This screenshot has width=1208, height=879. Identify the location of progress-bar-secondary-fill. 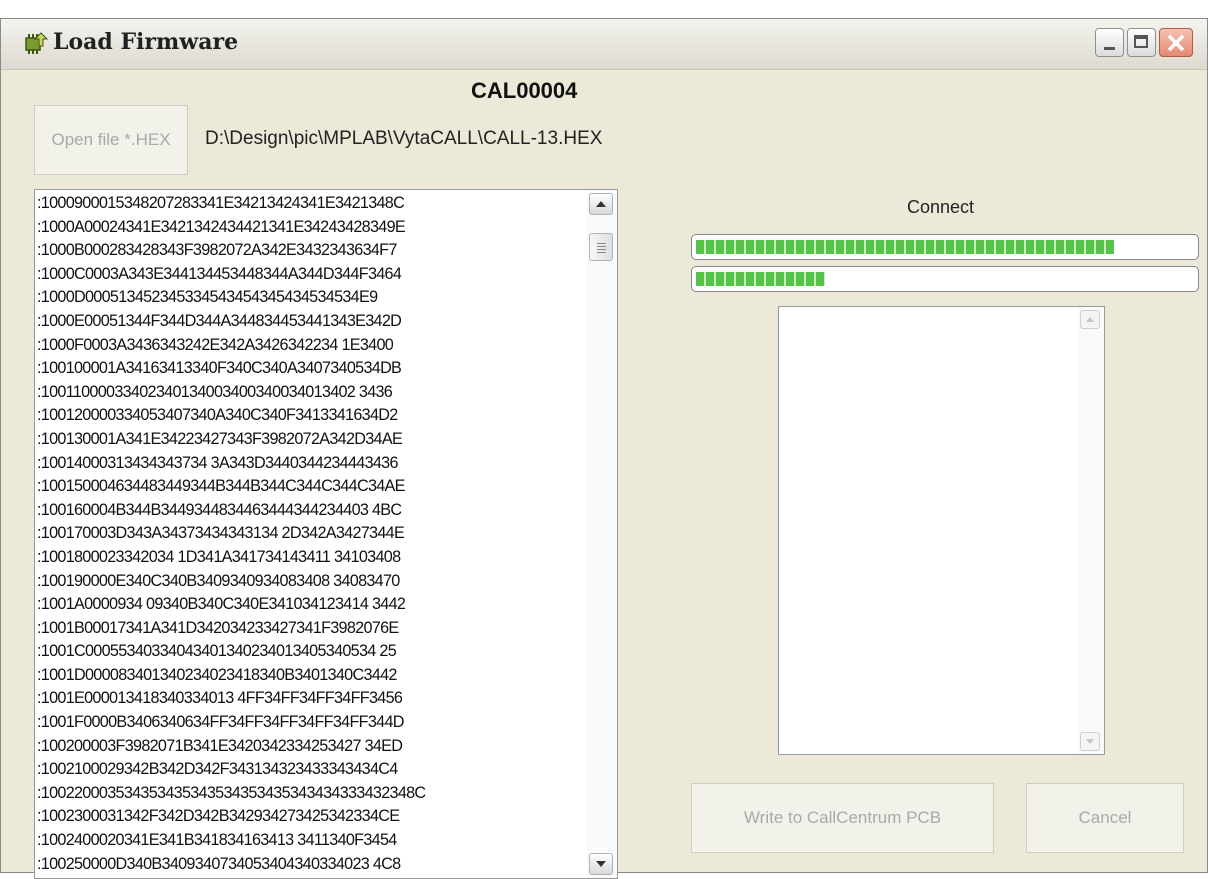
(760, 279).